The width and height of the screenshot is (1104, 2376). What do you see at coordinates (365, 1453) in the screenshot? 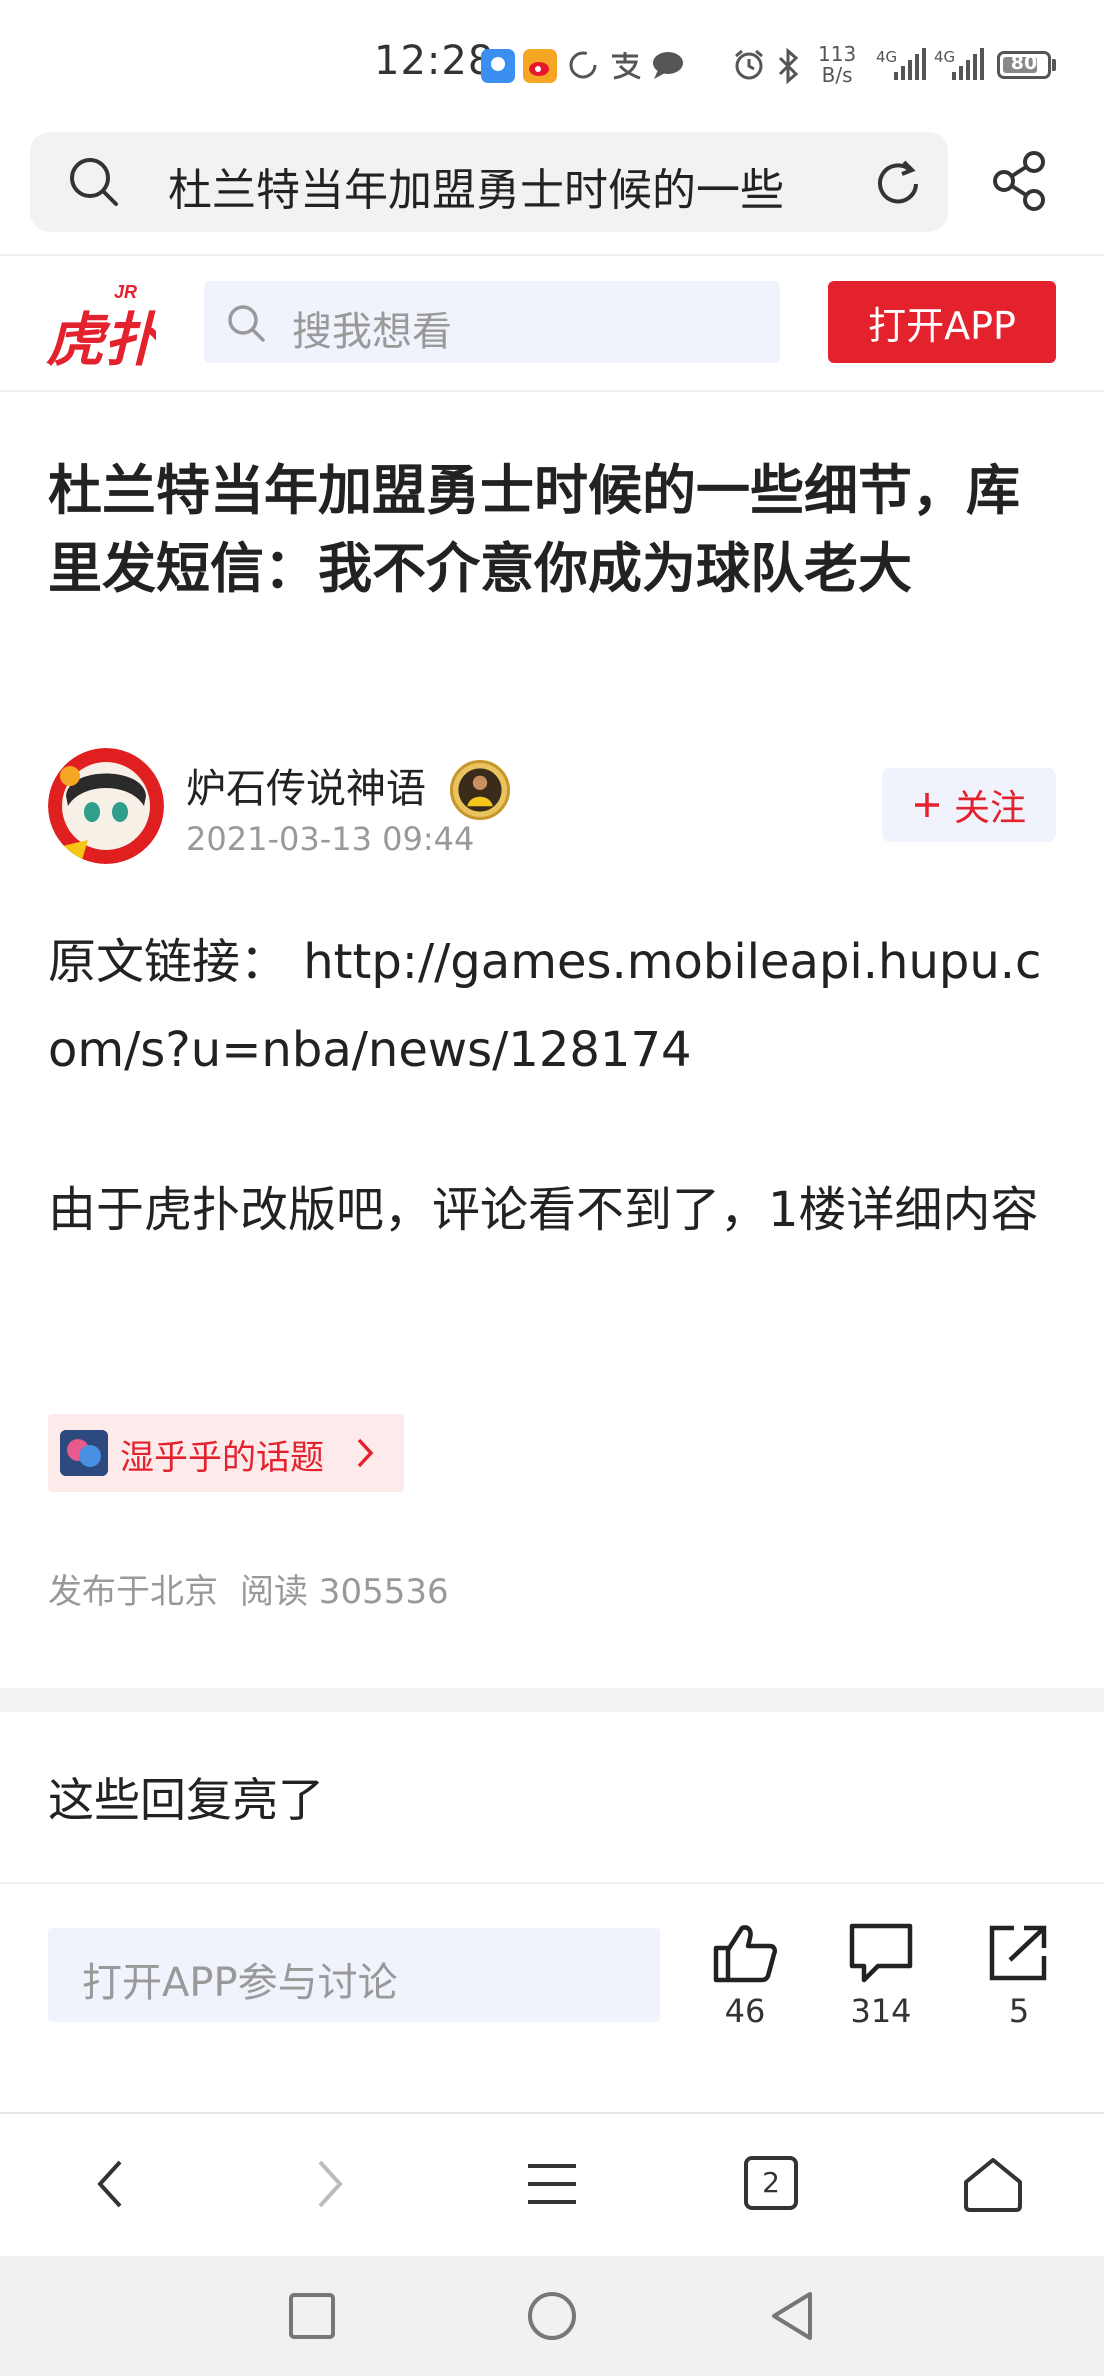
I see `chevron-right-icon` at bounding box center [365, 1453].